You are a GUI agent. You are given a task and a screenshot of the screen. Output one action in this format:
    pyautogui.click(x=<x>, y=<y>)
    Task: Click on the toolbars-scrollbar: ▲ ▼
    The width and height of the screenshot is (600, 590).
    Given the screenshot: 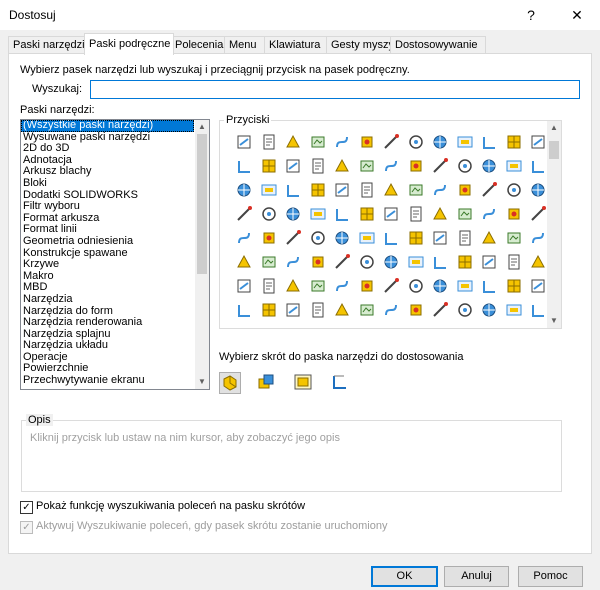 What is the action you would take?
    pyautogui.click(x=202, y=254)
    